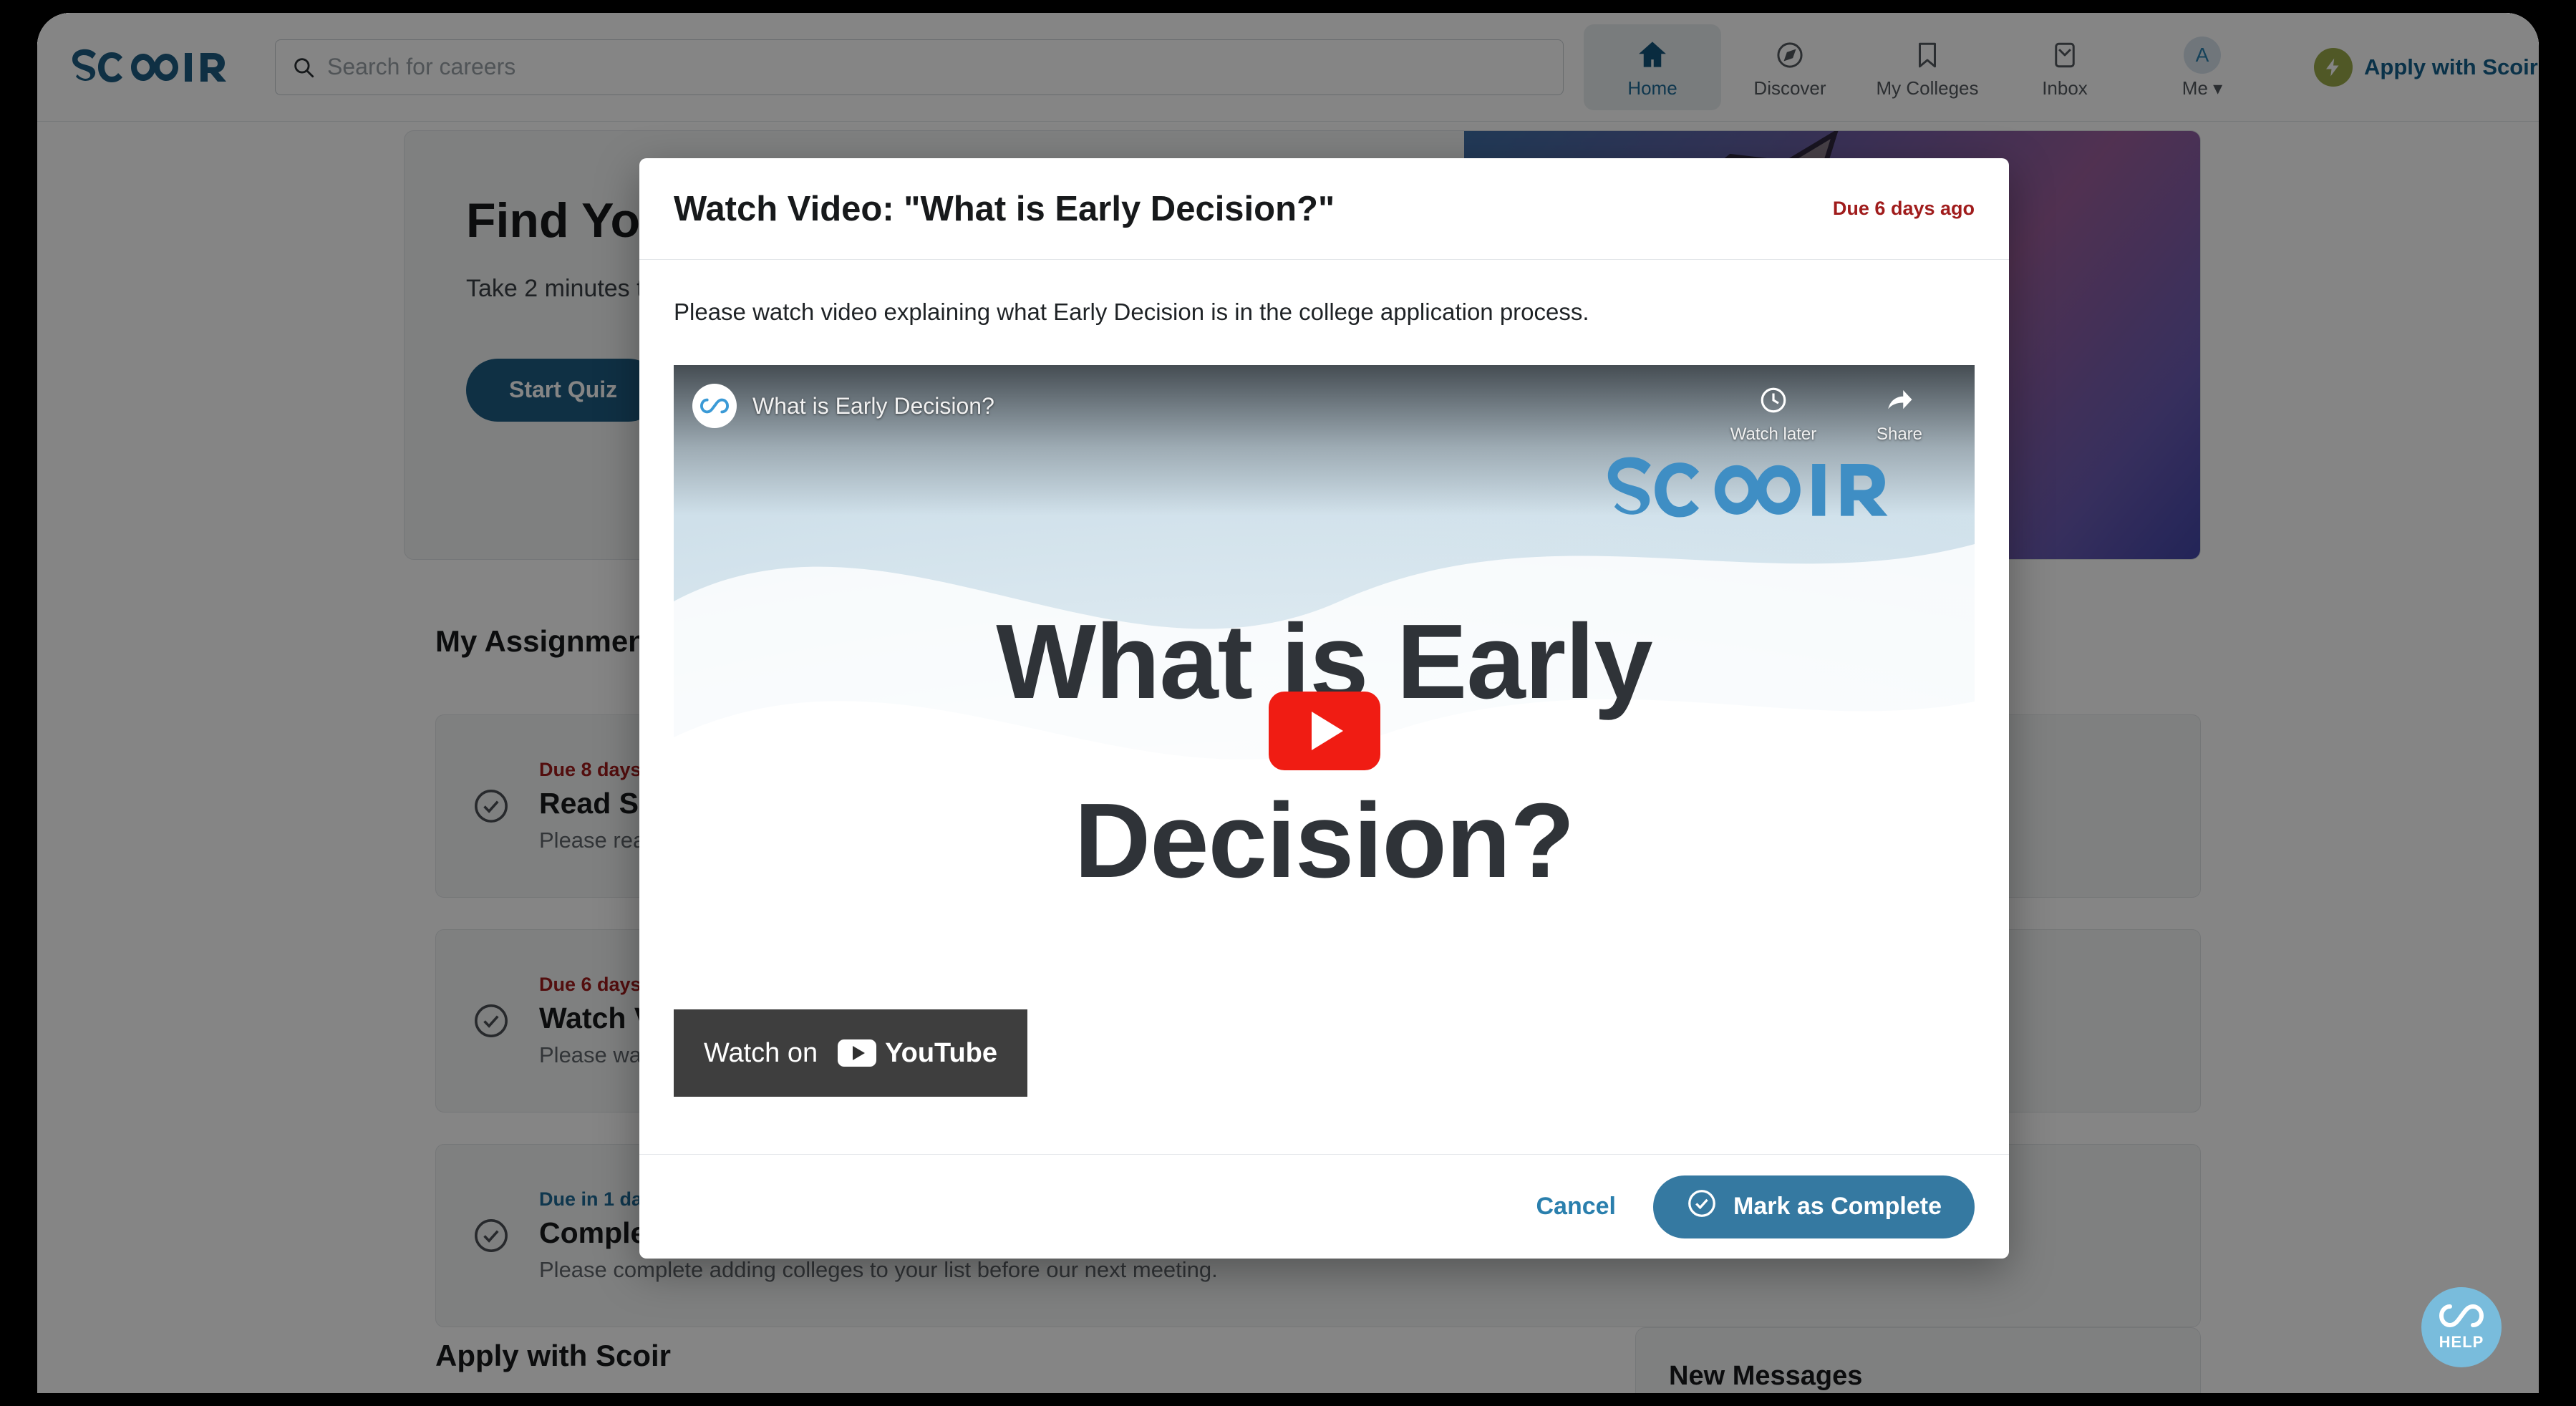  What do you see at coordinates (1324, 1206) in the screenshot?
I see `modal-footer: Cancel Mark as Complete` at bounding box center [1324, 1206].